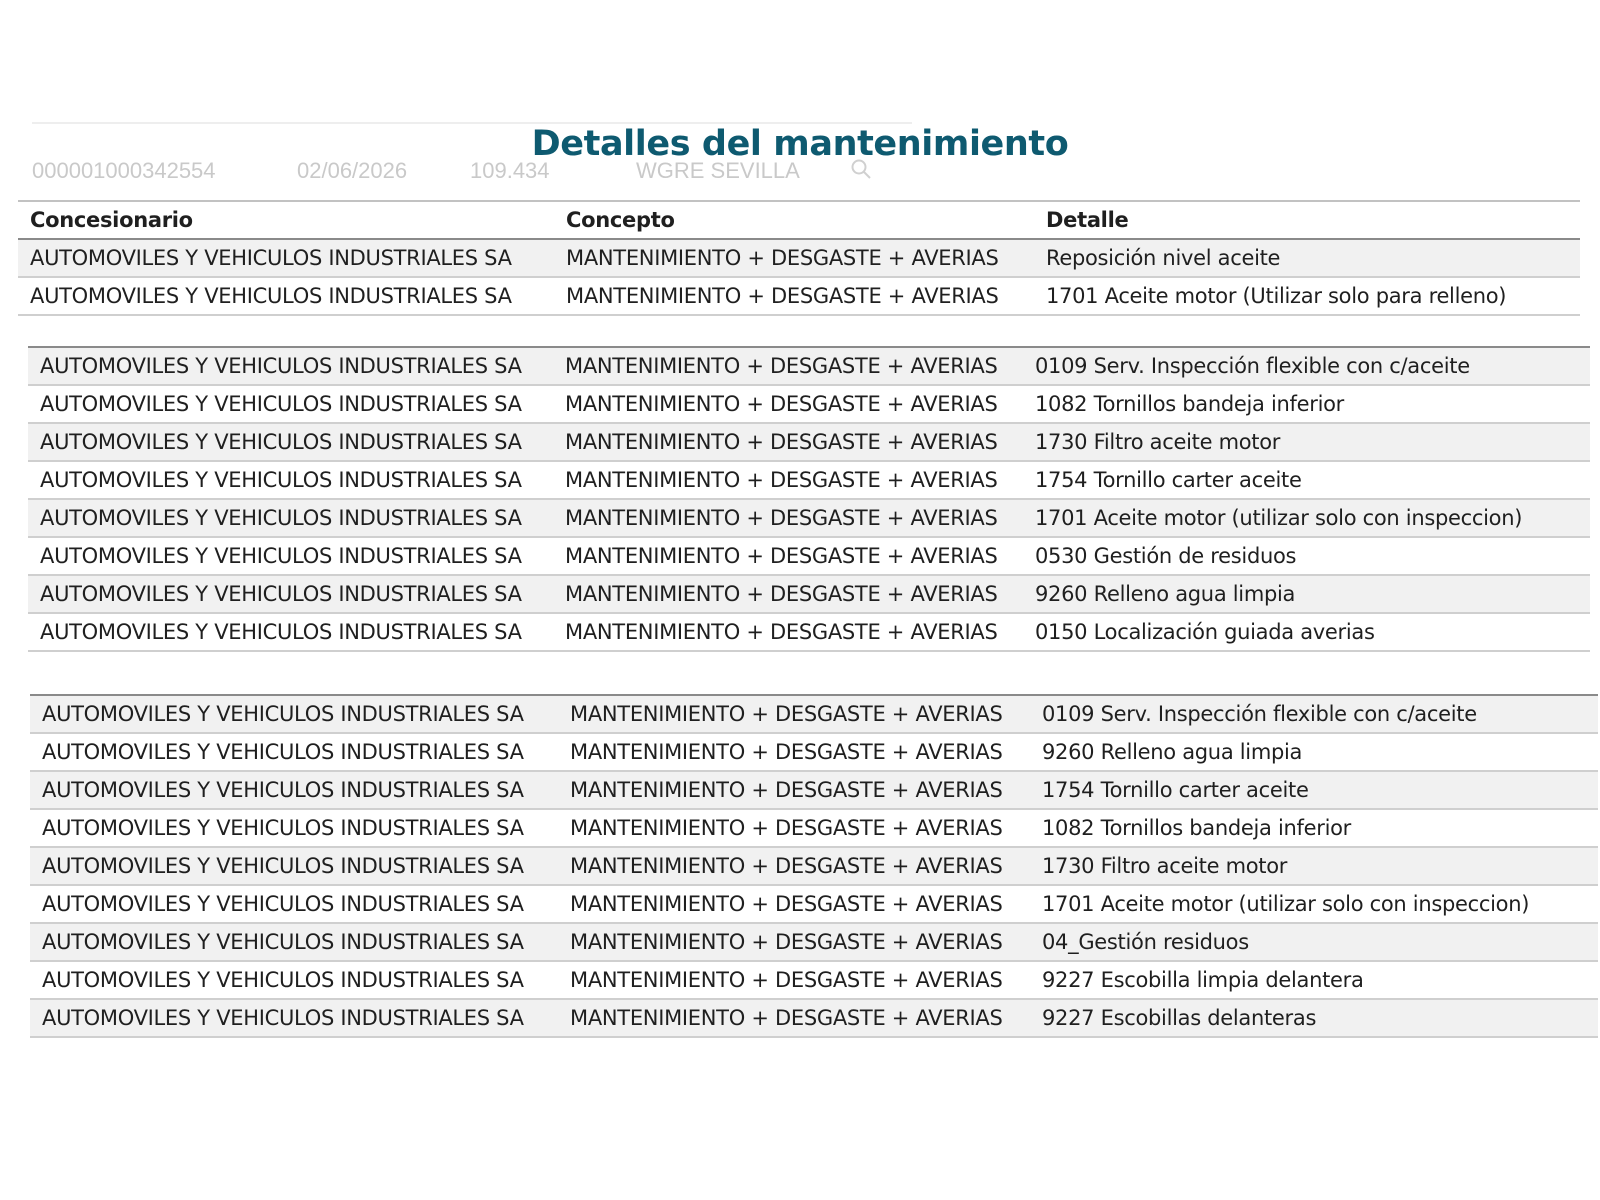 The width and height of the screenshot is (1600, 1200). What do you see at coordinates (1163, 258) in the screenshot?
I see `cell-detalle: Reposición nivel aceite` at bounding box center [1163, 258].